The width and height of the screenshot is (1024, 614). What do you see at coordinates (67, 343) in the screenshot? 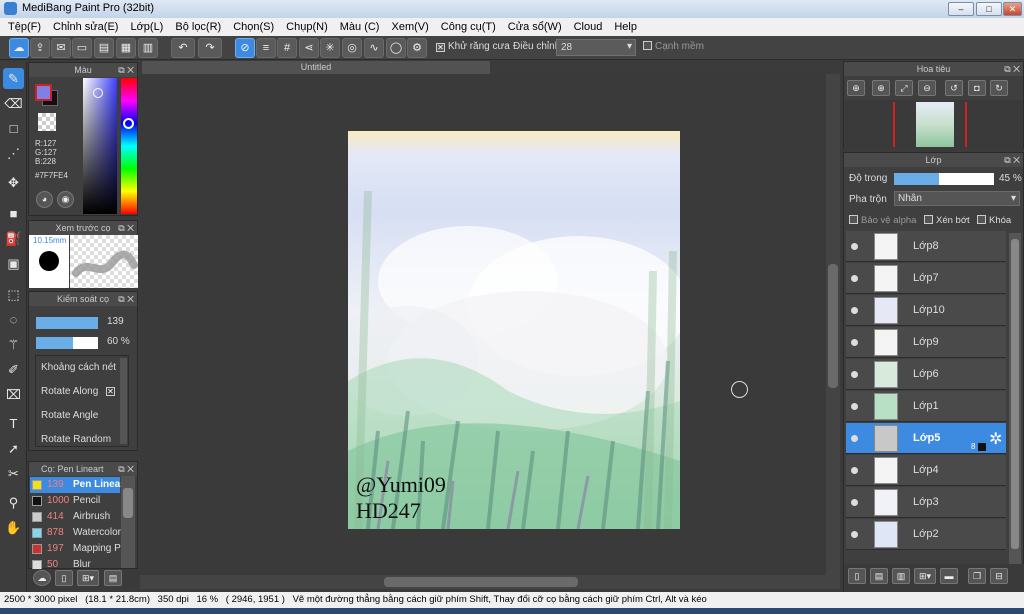
I see `opacity-slider` at bounding box center [67, 343].